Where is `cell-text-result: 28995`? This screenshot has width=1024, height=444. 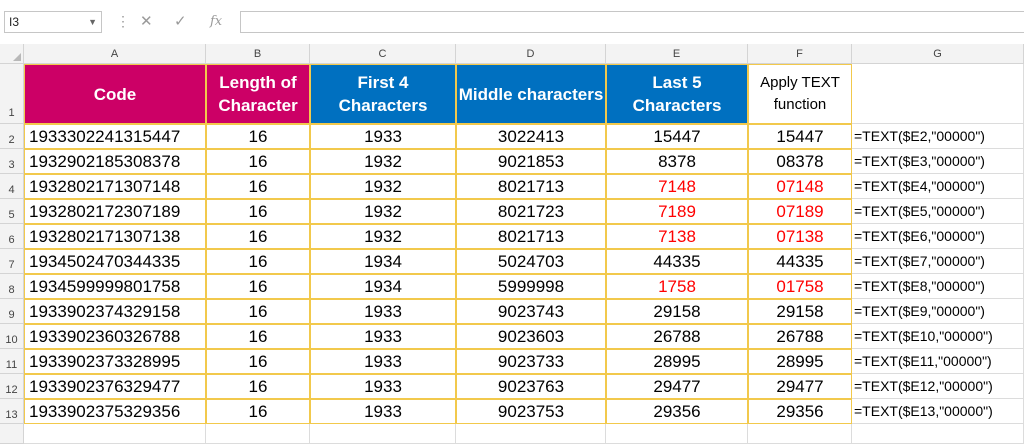
cell-text-result: 28995 is located at coordinates (800, 361).